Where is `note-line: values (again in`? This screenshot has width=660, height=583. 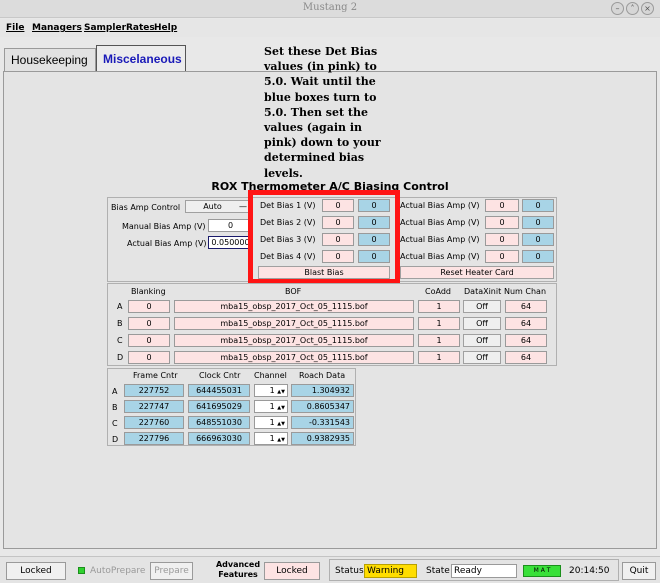
note-line: values (again in is located at coordinates (313, 128).